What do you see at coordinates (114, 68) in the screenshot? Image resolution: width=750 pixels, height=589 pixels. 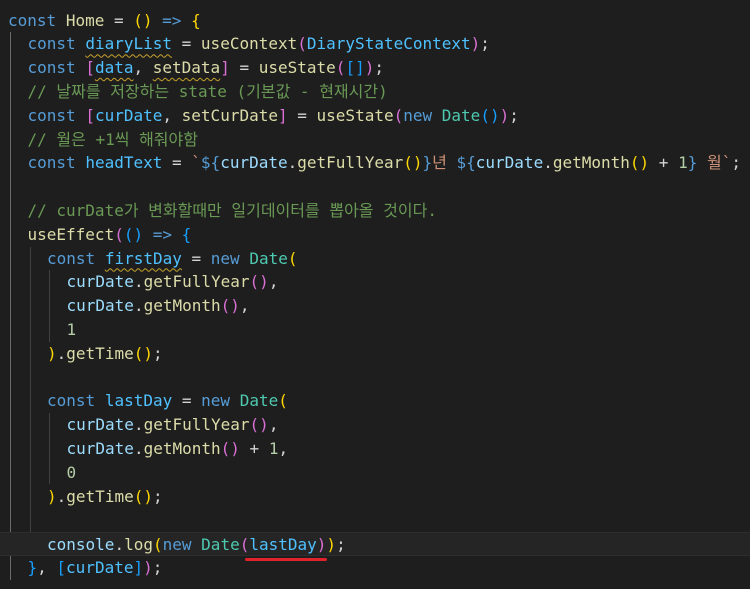 I see `code-token: data` at bounding box center [114, 68].